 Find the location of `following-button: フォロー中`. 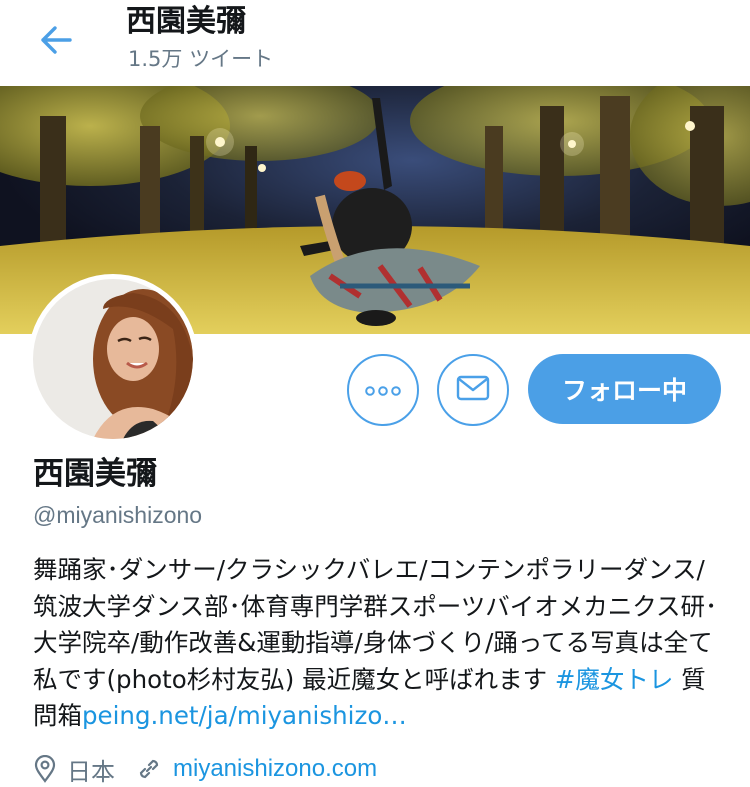

following-button: フォロー中 is located at coordinates (624, 389).